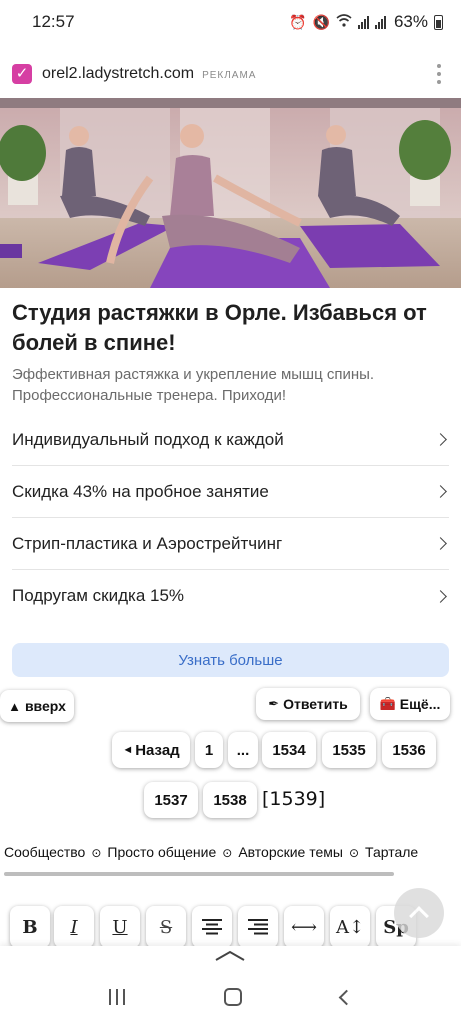  What do you see at coordinates (230, 800) in the screenshot?
I see `pager-page: 1538` at bounding box center [230, 800].